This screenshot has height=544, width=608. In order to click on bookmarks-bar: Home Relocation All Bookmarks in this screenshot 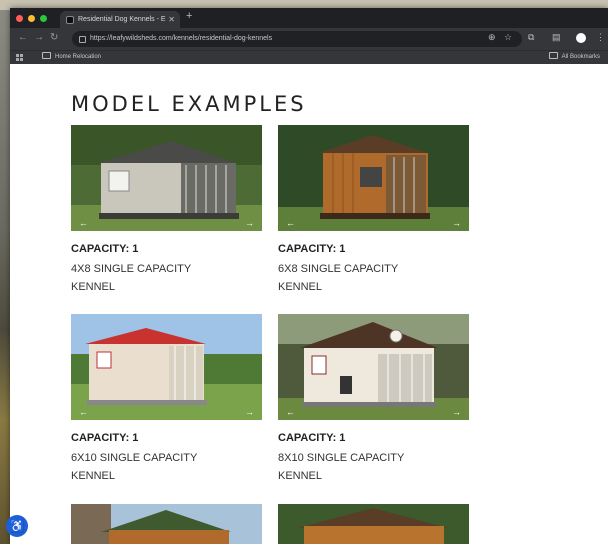, I will do `click(309, 57)`.